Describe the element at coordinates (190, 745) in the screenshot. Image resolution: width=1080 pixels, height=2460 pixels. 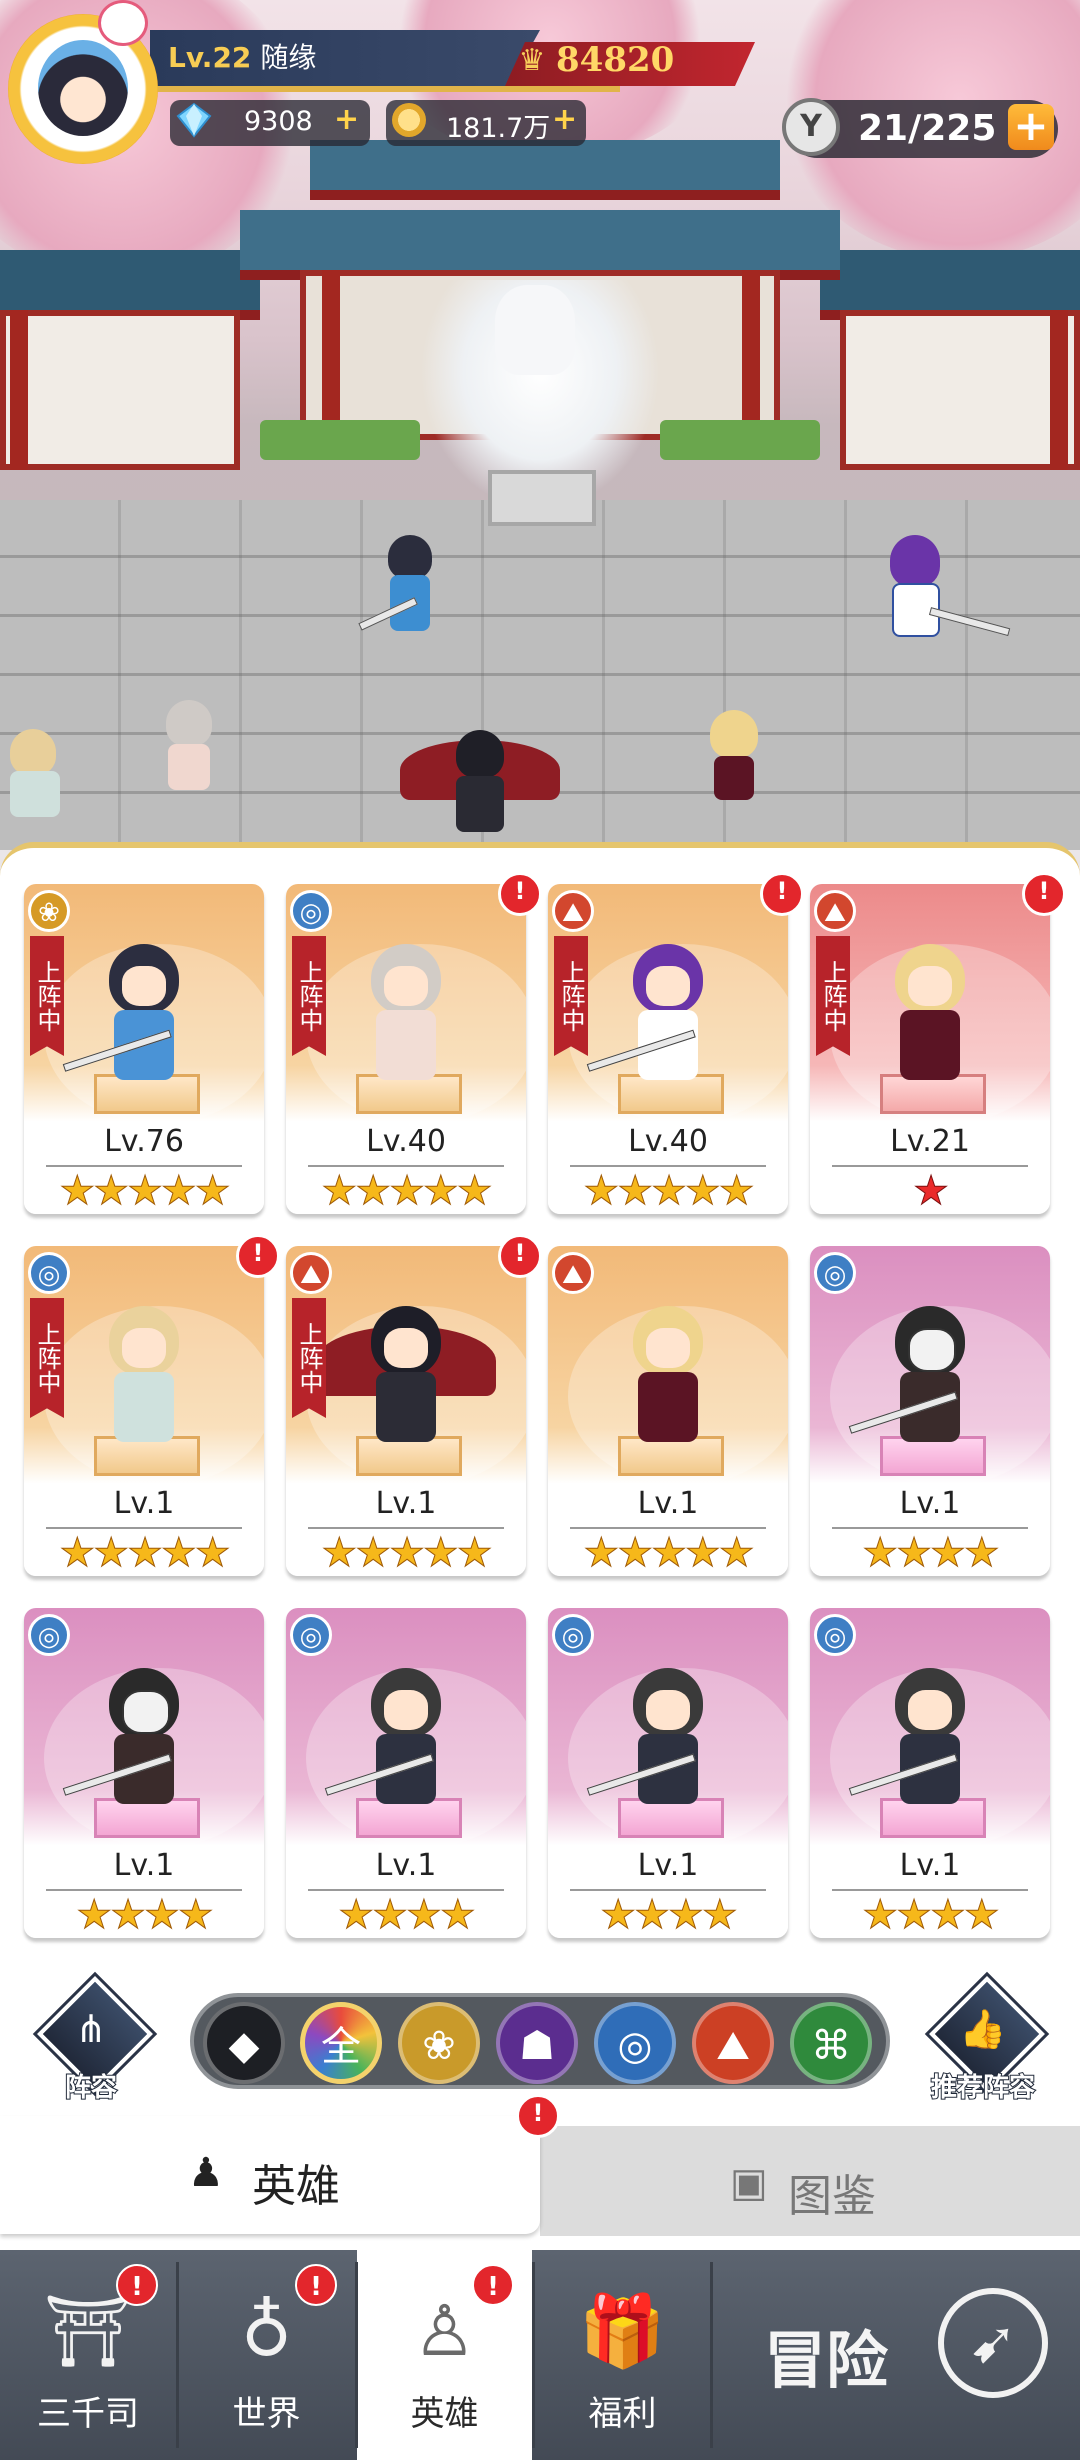
I see `hero-sprite-bunny-girl` at that location.